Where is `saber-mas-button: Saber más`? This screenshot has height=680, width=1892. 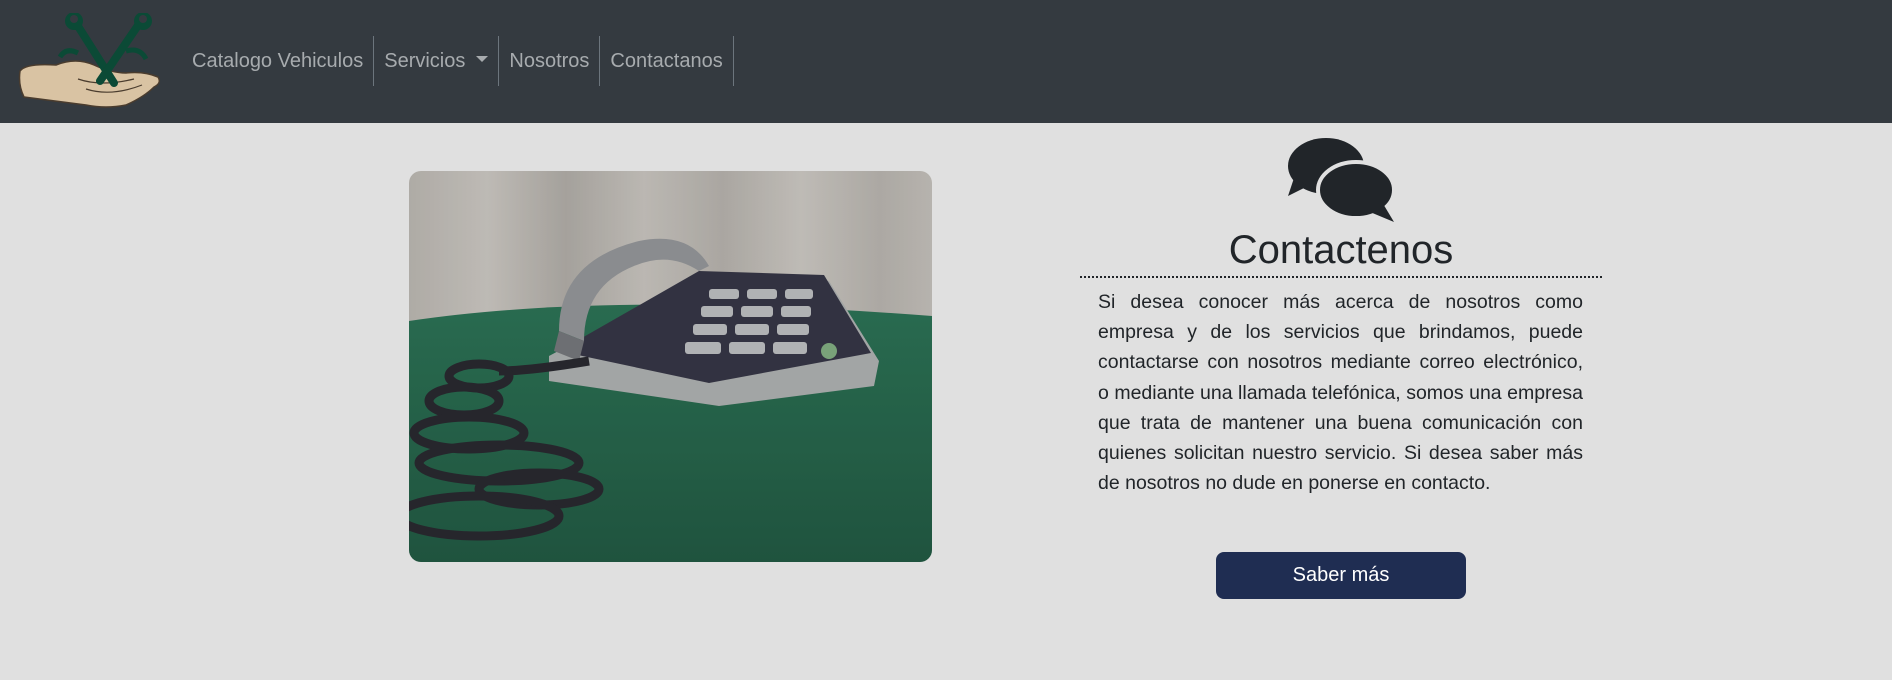
saber-mas-button: Saber más is located at coordinates (1341, 575).